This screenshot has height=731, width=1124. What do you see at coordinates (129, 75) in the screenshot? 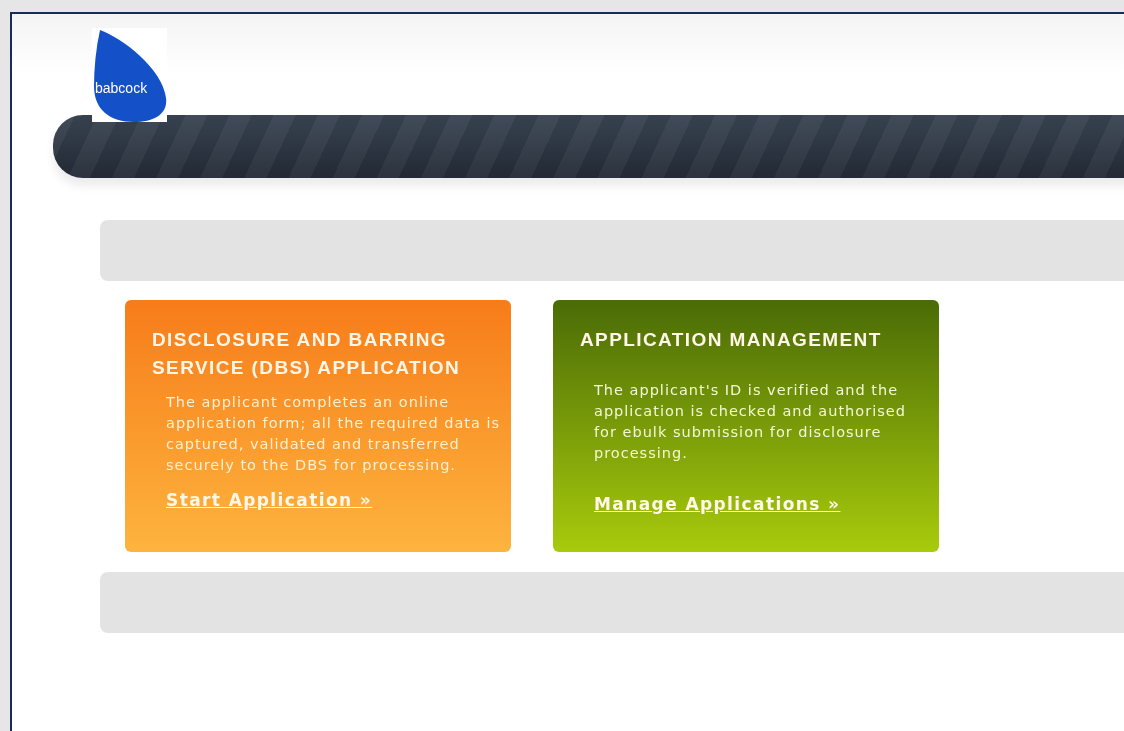
I see `logo: babcock` at bounding box center [129, 75].